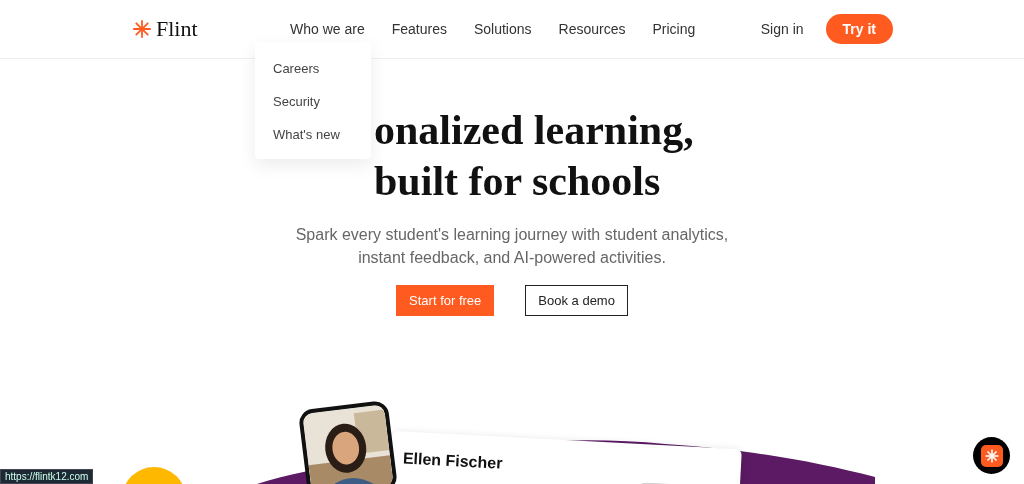 Image resolution: width=1024 pixels, height=484 pixels. Describe the element at coordinates (177, 29) in the screenshot. I see `logo-text: Flint` at that location.